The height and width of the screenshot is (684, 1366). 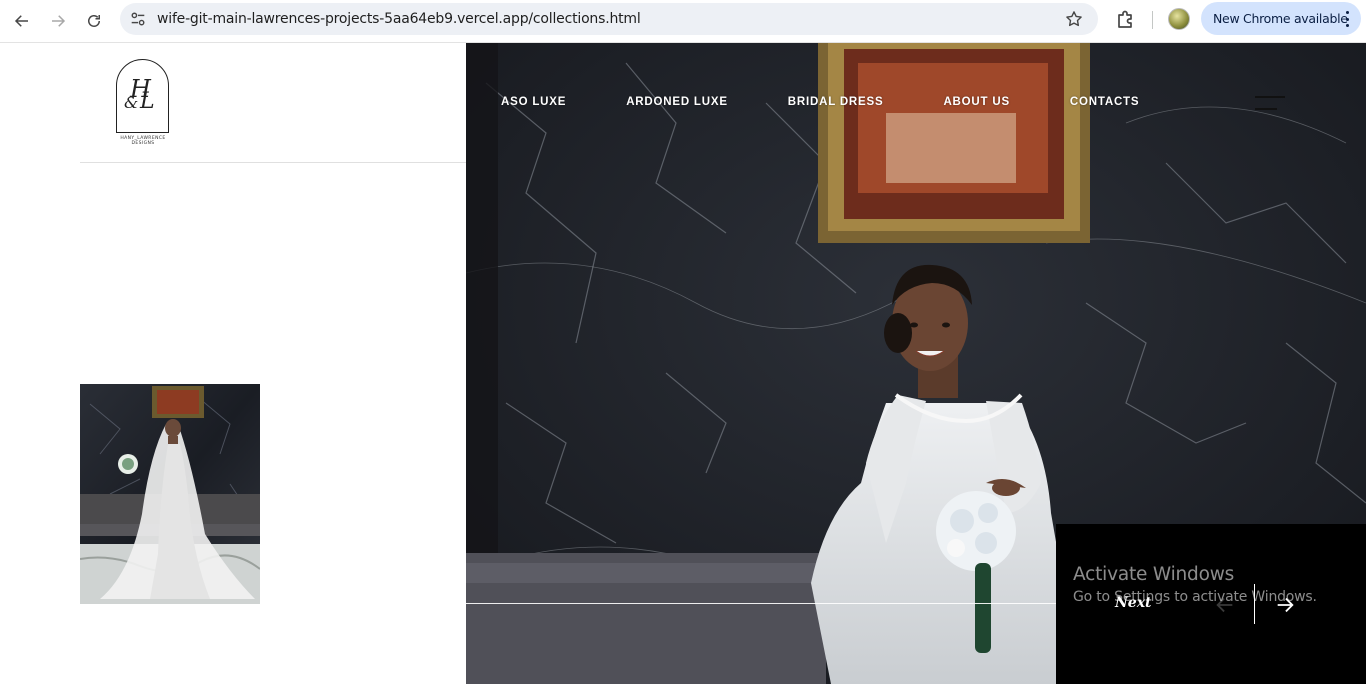 I want to click on slider-progress-line, so click(x=761, y=603).